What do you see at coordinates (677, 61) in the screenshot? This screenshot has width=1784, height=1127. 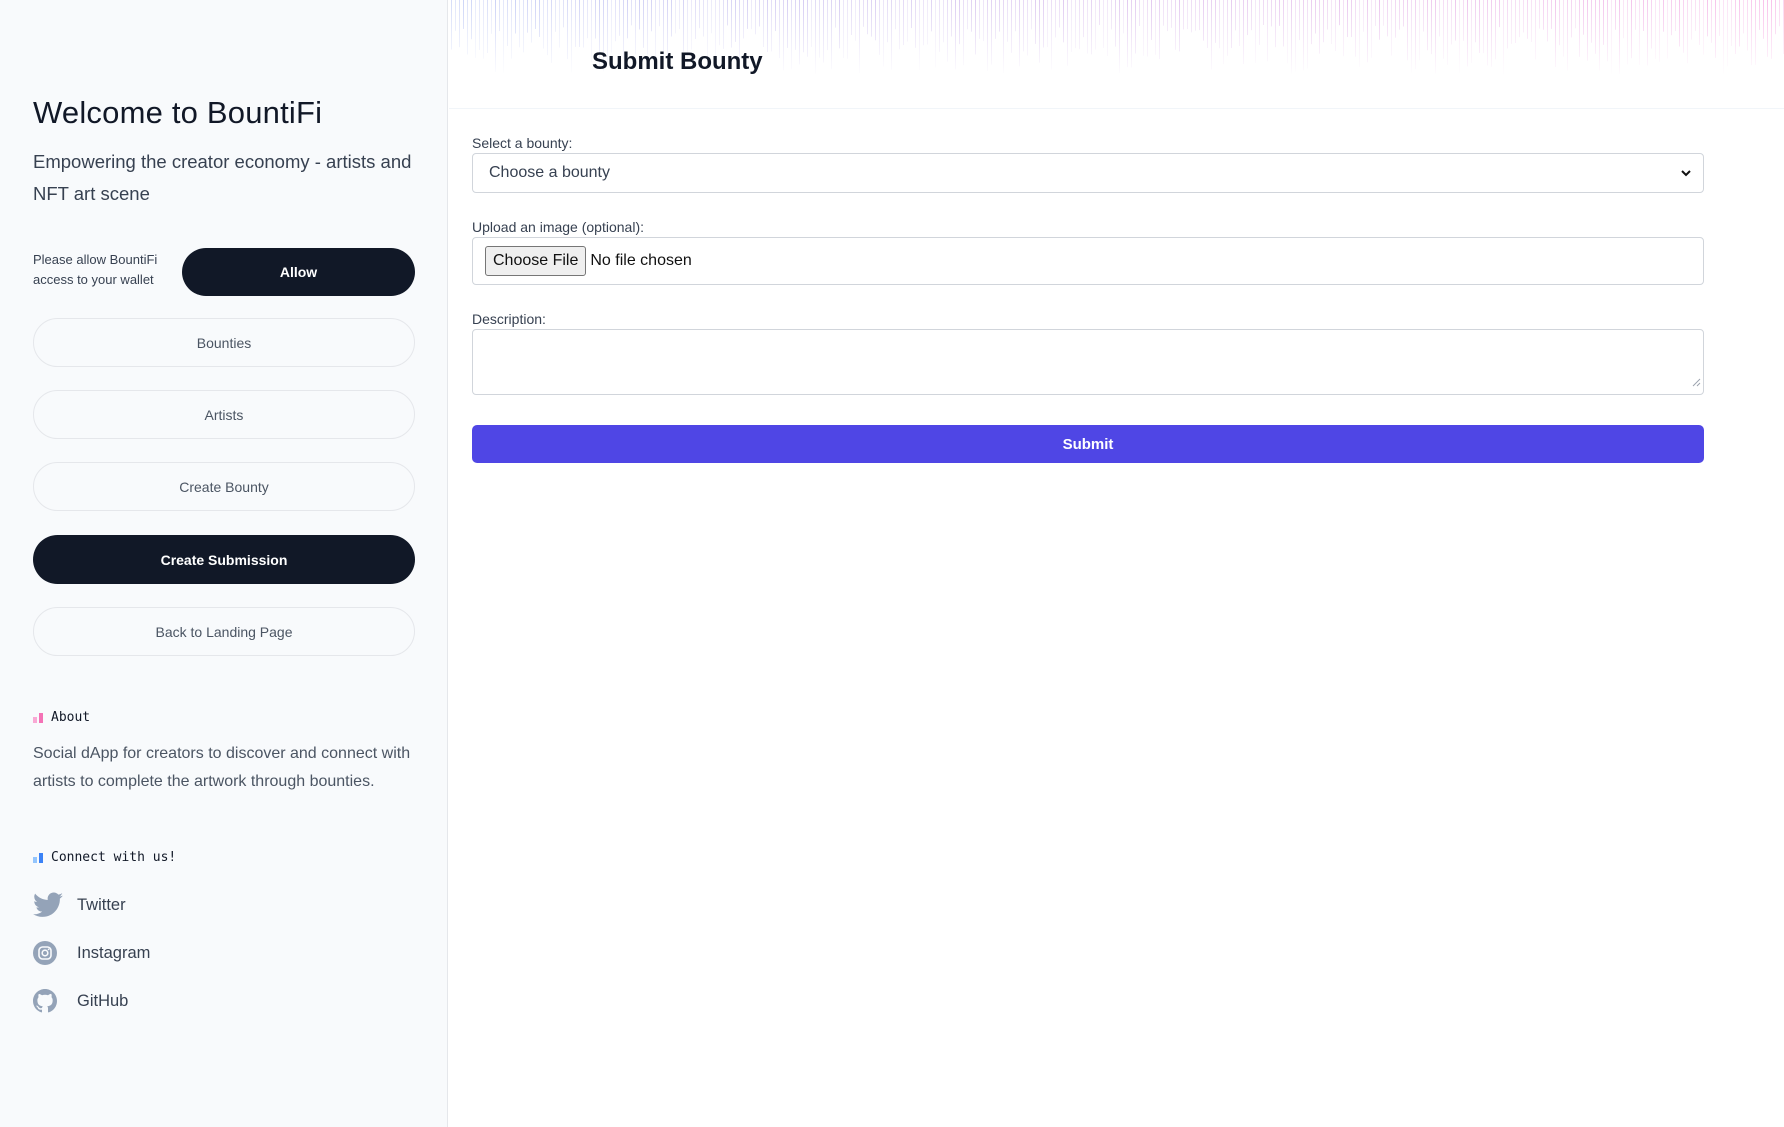 I see `page-title: Submit Bounty` at bounding box center [677, 61].